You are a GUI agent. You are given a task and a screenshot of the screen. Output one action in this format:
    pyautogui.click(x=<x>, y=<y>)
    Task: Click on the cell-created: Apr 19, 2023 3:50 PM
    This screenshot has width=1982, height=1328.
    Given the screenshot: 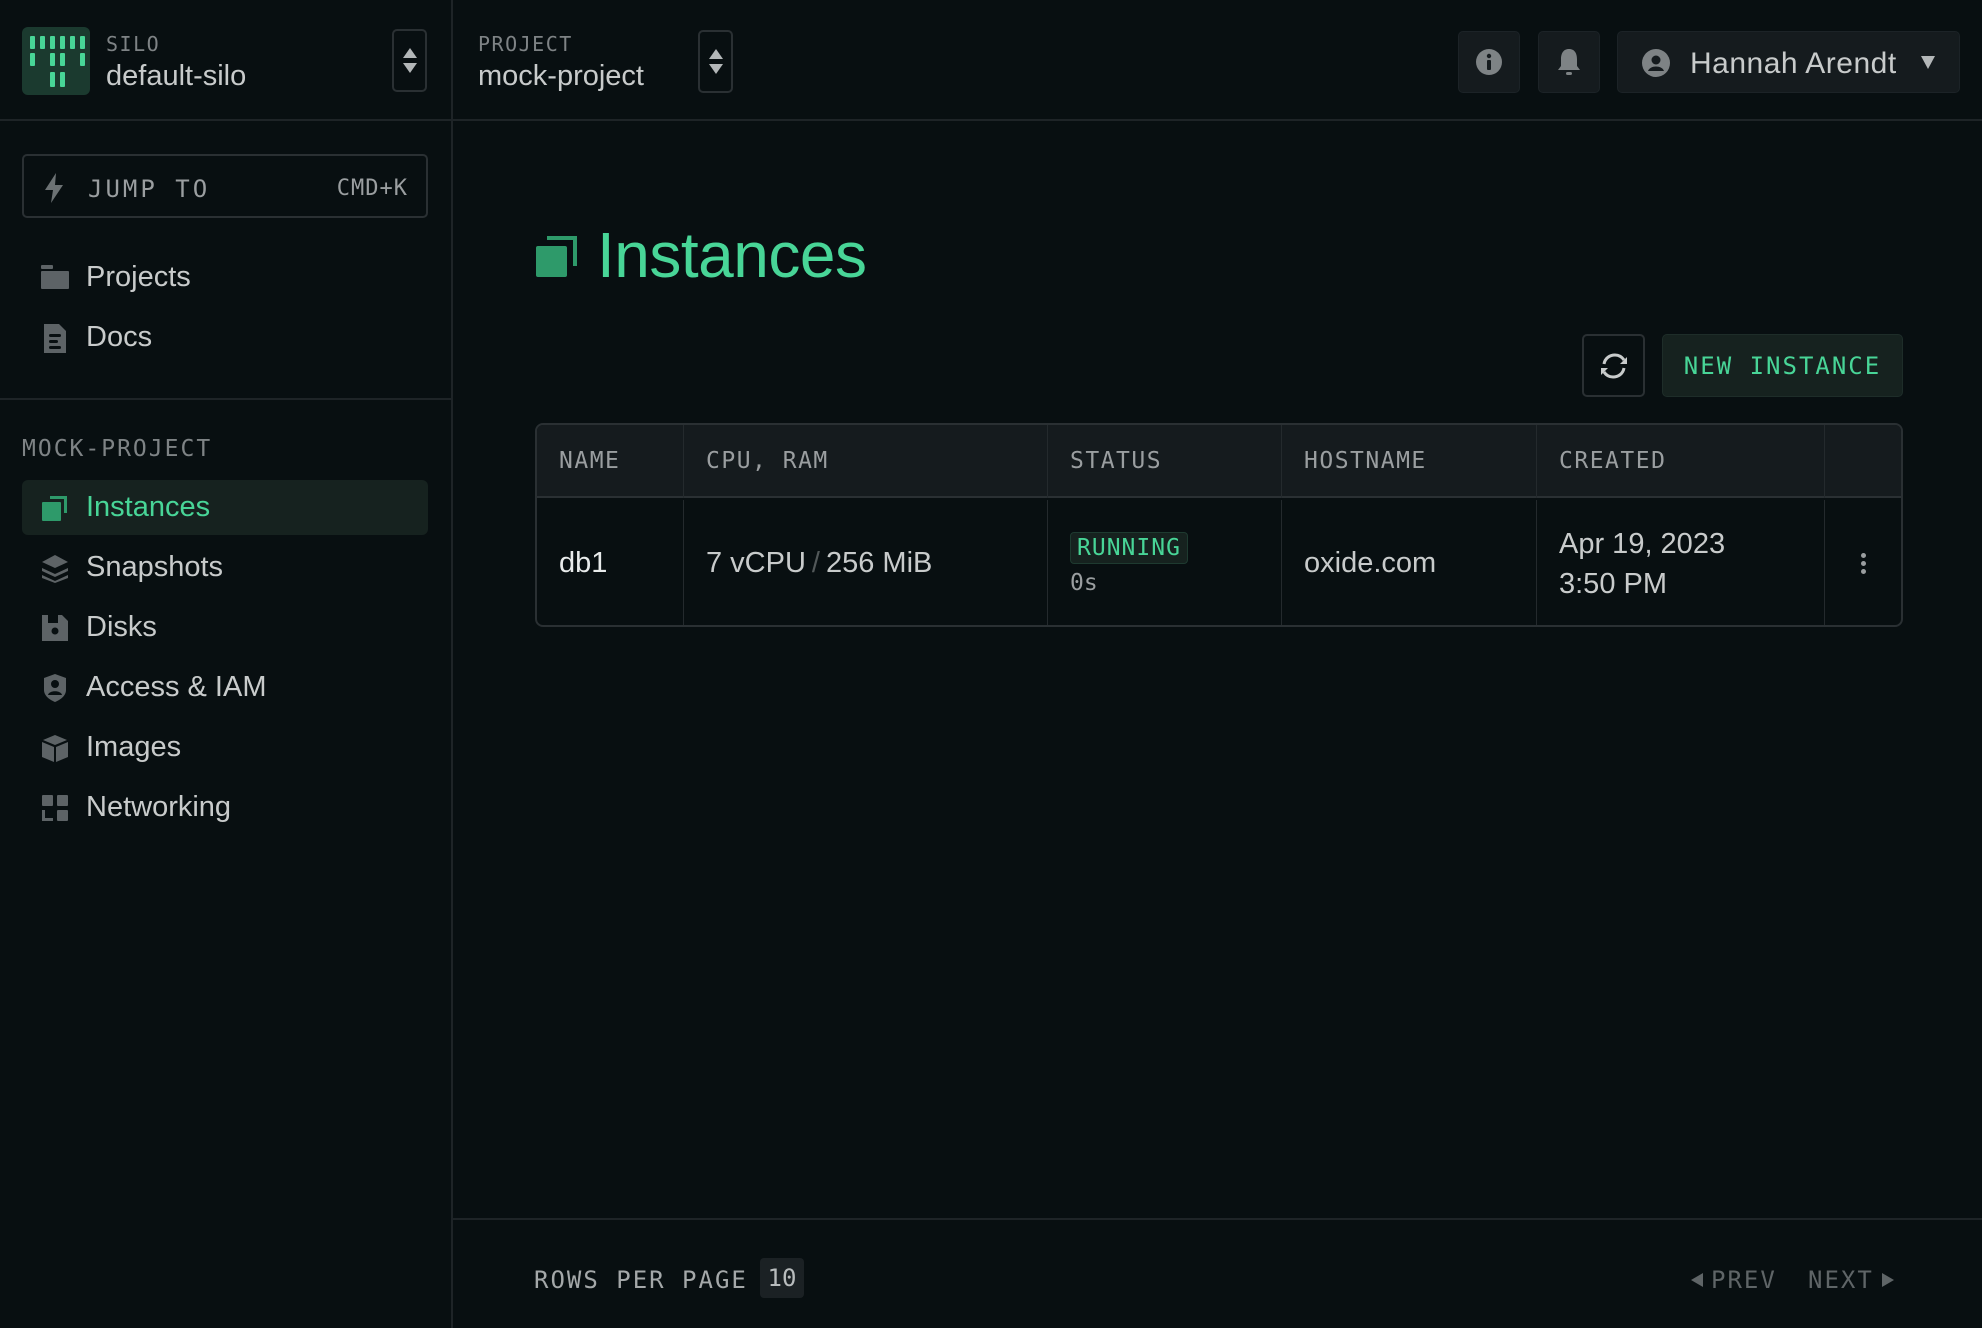 What is the action you would take?
    pyautogui.click(x=1681, y=562)
    